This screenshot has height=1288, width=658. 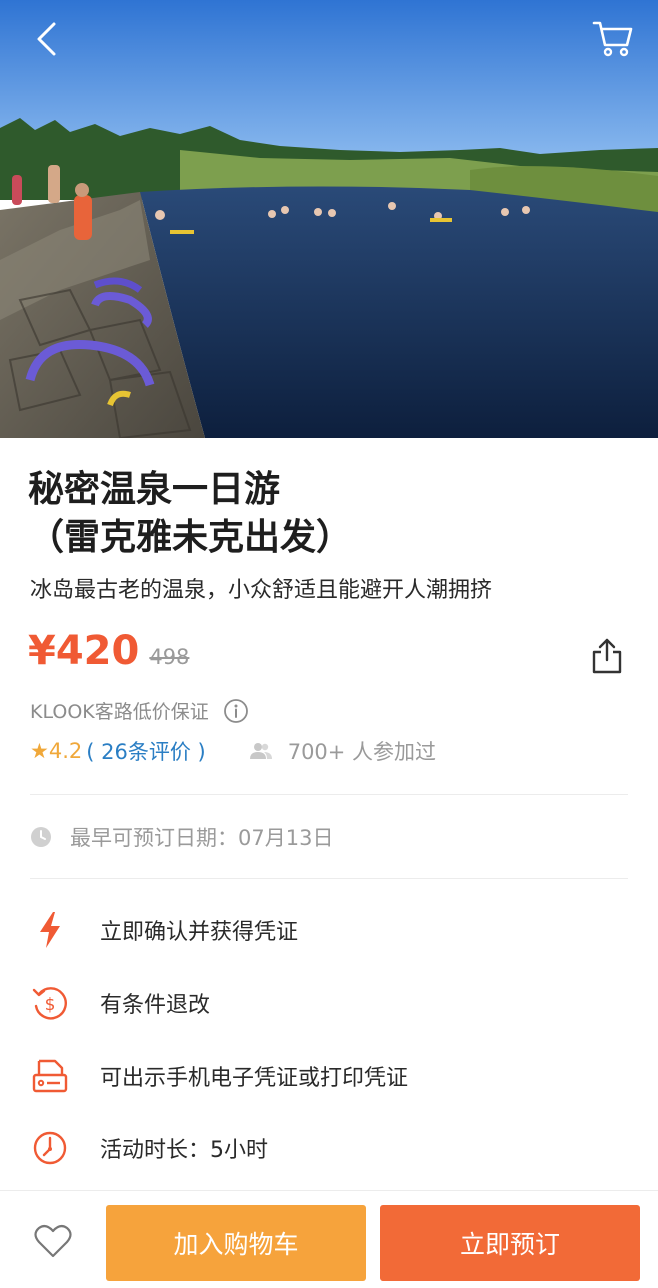 I want to click on star-icon: ★, so click(x=39, y=751).